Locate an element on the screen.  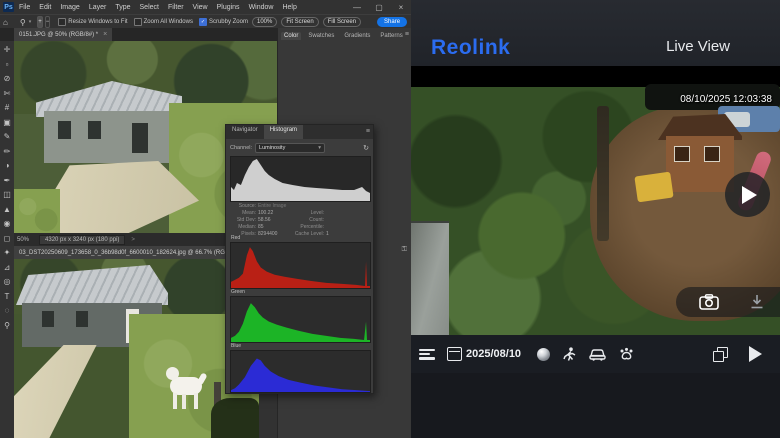
tool-icon: ✦ is located at coordinates (7, 252).